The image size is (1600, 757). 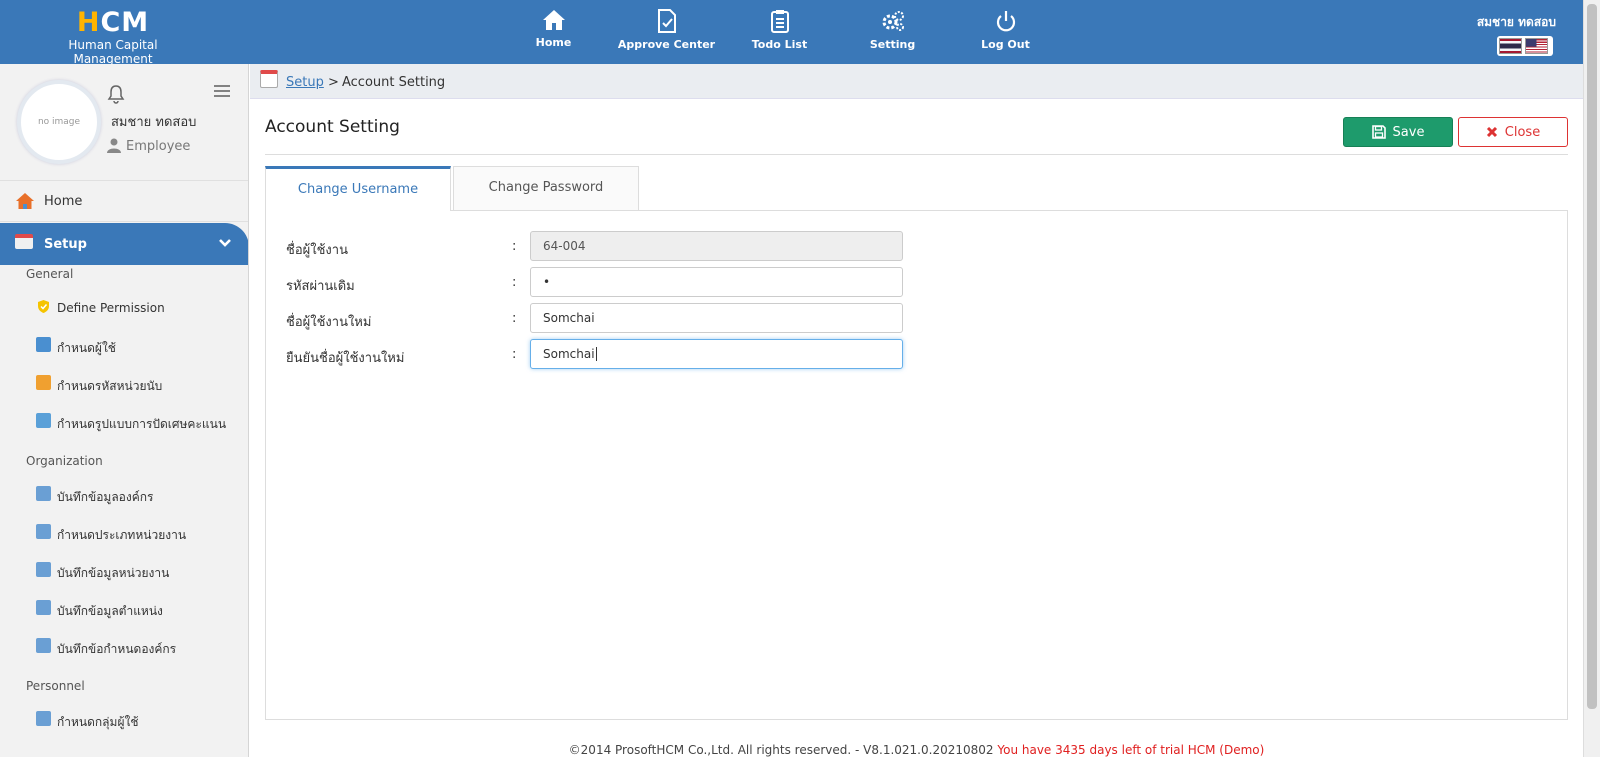 What do you see at coordinates (142, 721) in the screenshot?
I see `sidebar-item-user-group: กำหนดกลุ่มผู้ใช้` at bounding box center [142, 721].